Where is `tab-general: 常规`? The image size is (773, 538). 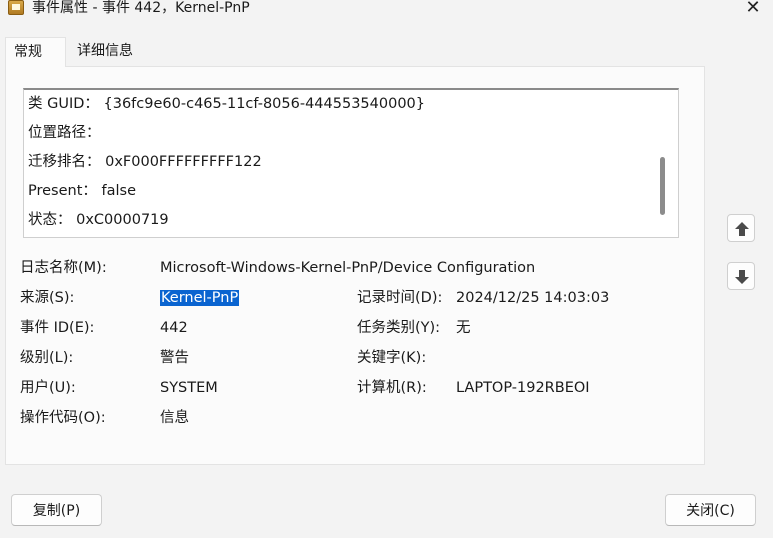
tab-general: 常规 is located at coordinates (35, 52).